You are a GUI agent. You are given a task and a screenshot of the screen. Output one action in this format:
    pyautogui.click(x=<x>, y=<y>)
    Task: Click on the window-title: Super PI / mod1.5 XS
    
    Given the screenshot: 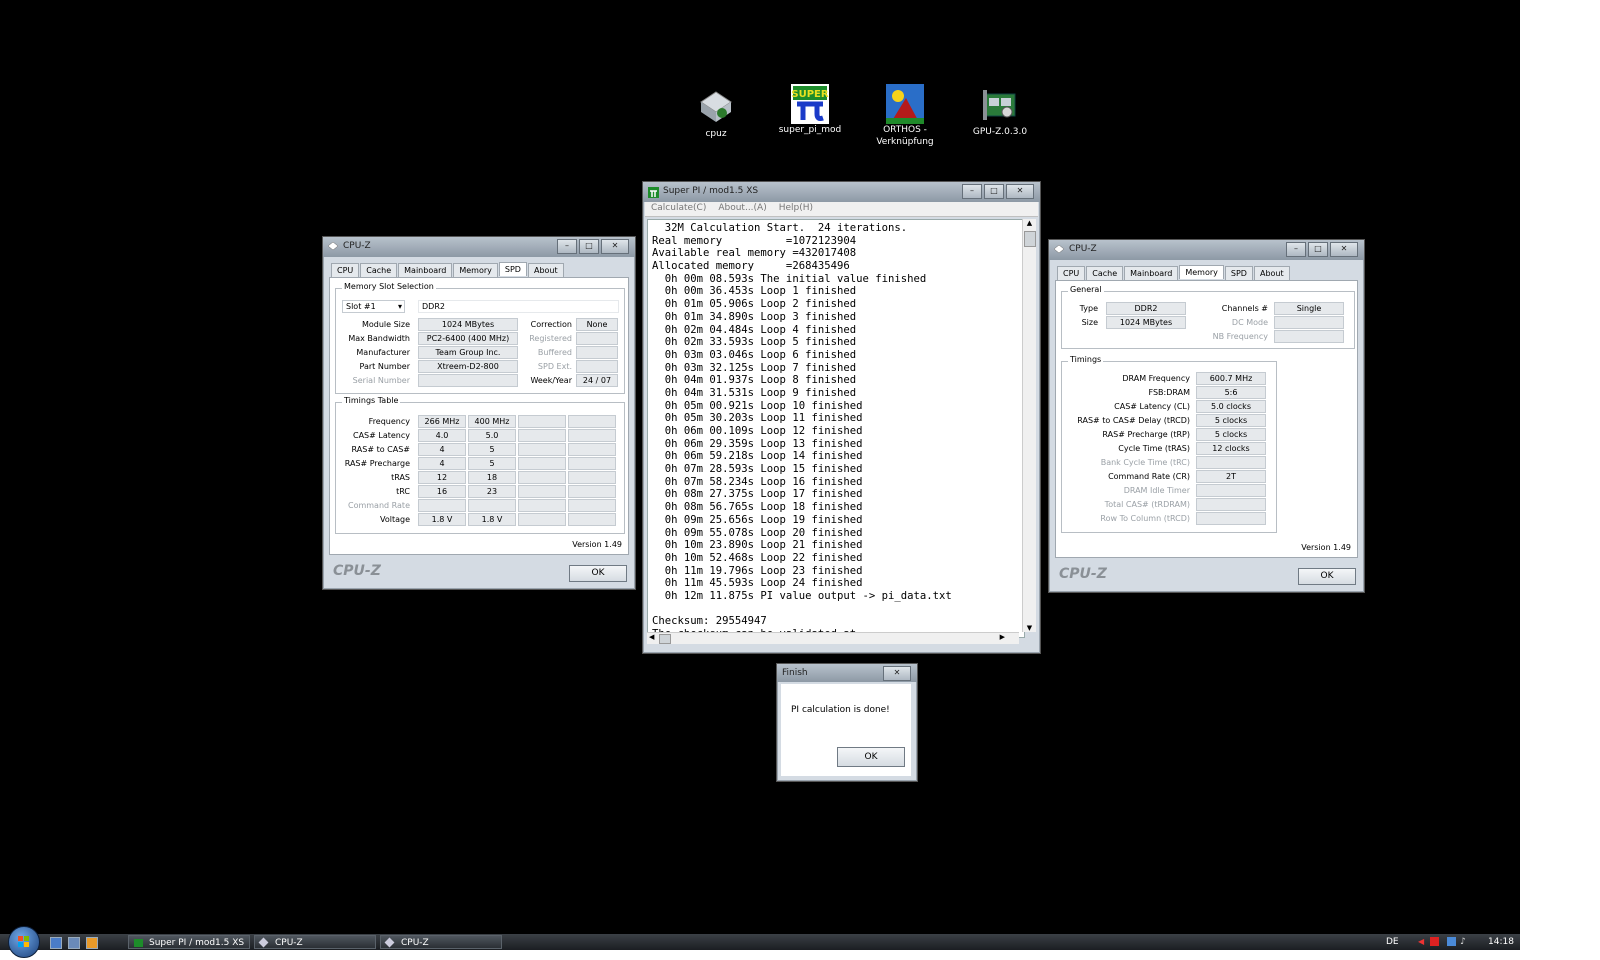 What is the action you would take?
    pyautogui.click(x=711, y=191)
    